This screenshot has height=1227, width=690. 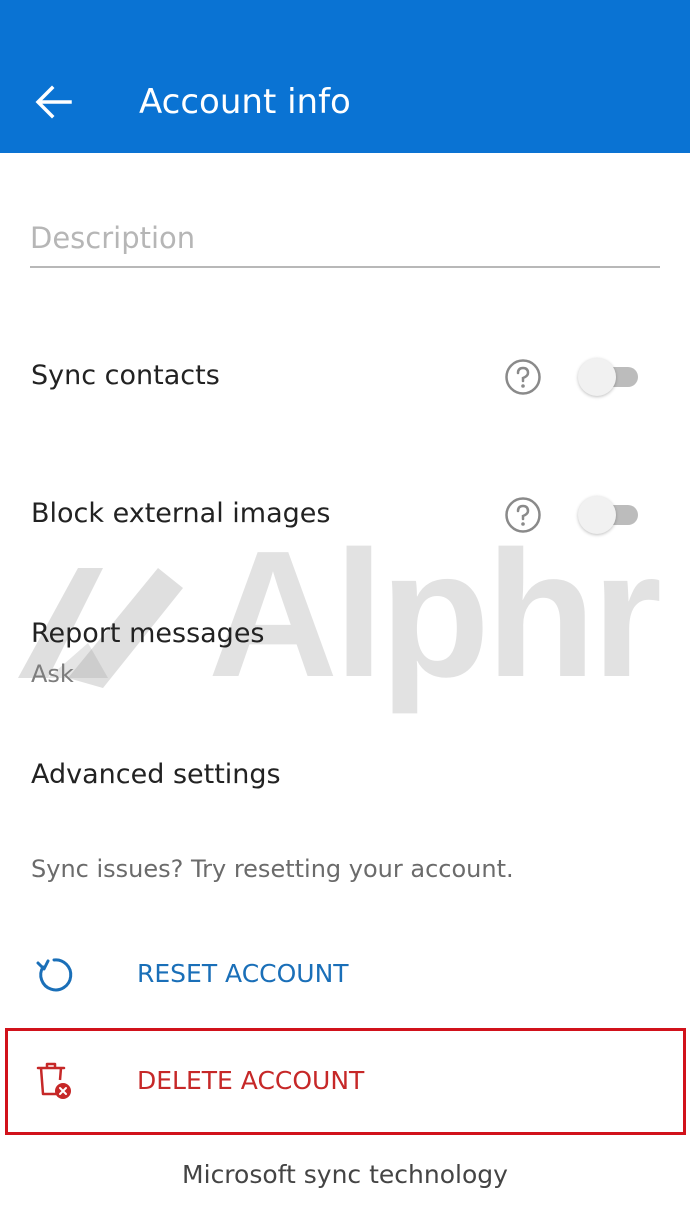 I want to click on delete-account-button: DELETE ACCOUNT, so click(x=345, y=1082).